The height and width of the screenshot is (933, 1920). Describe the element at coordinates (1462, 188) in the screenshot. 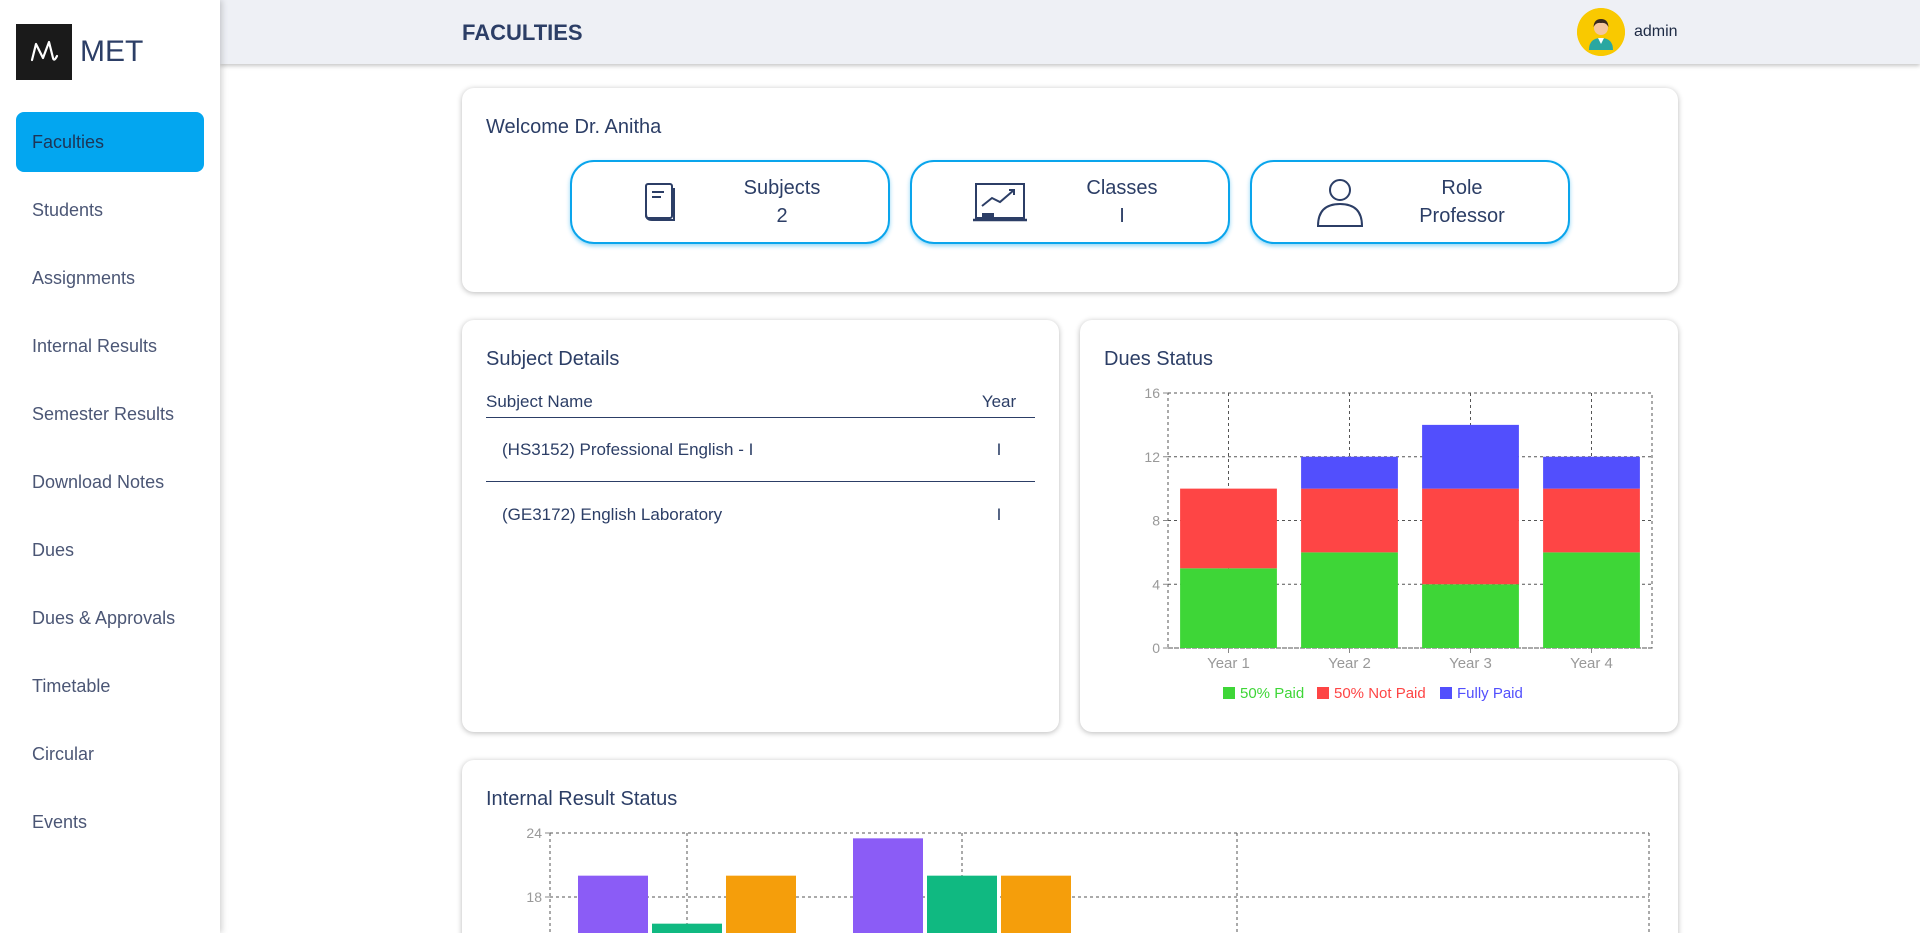

I see `role-stat-label: Role` at that location.